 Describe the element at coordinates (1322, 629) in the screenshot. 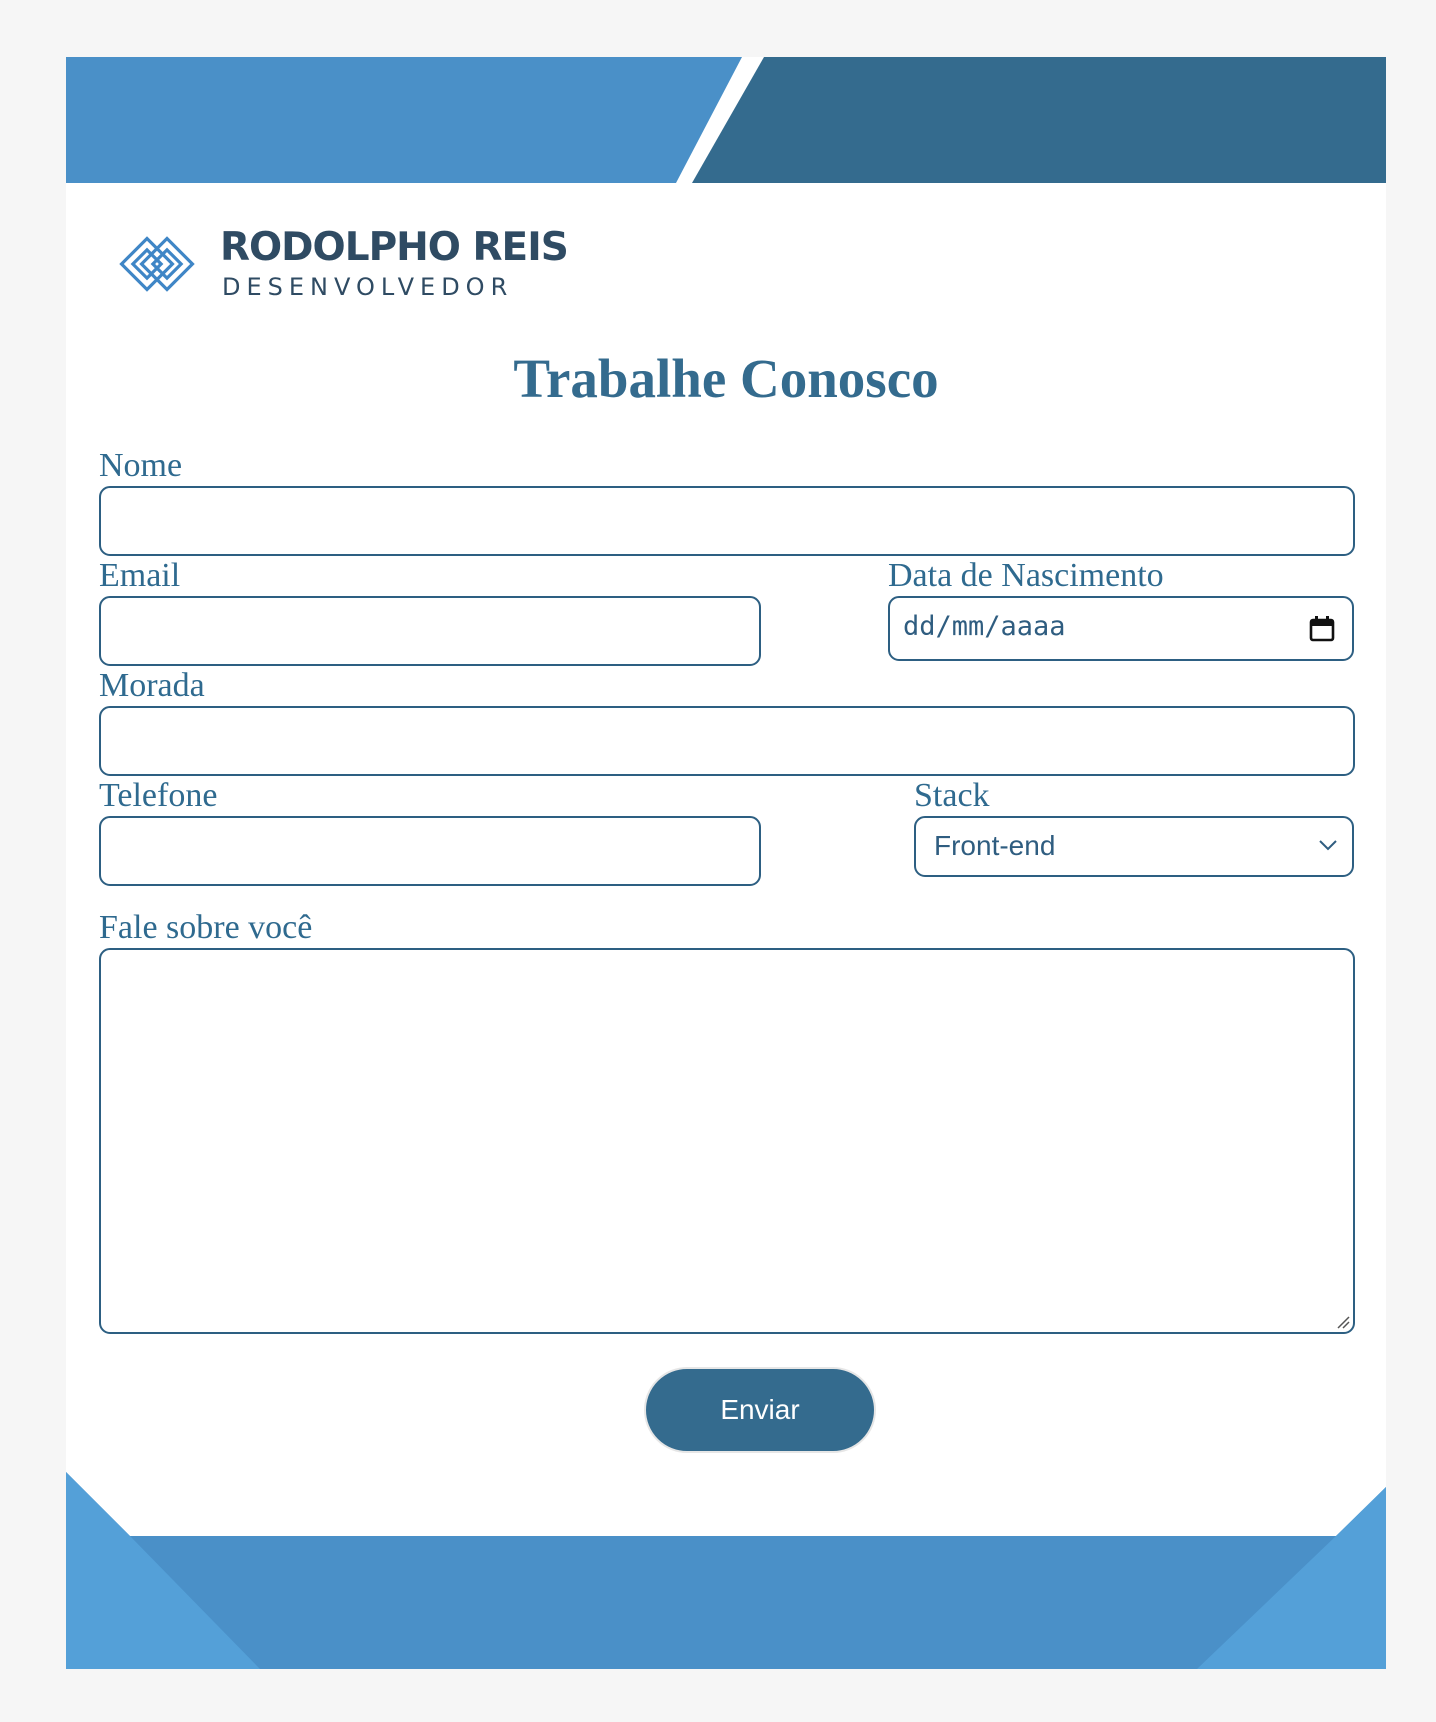

I see `calendar-icon` at that location.